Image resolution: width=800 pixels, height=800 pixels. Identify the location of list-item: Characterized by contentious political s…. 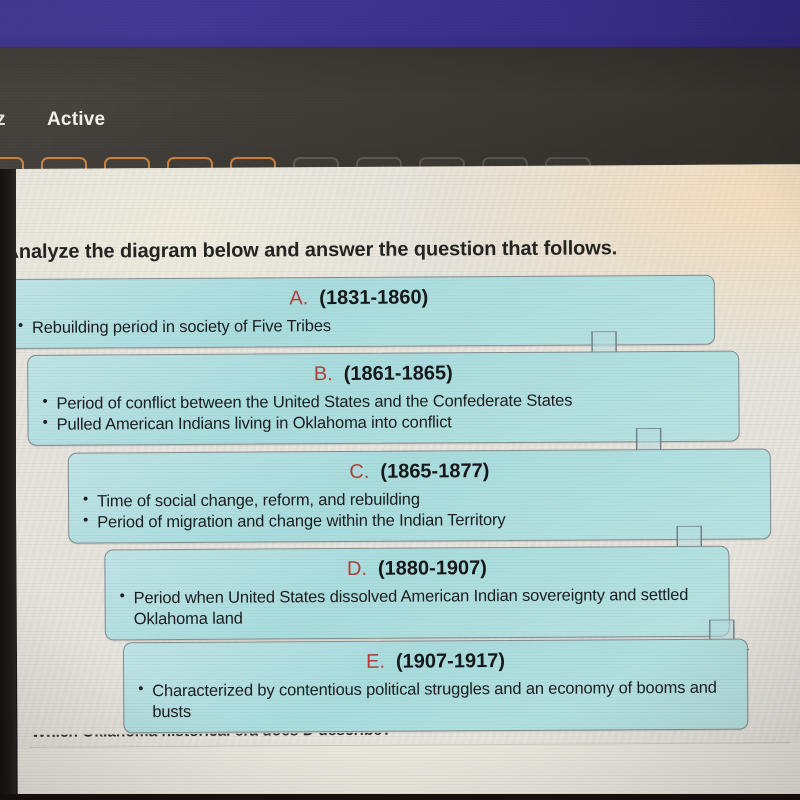
(435, 700).